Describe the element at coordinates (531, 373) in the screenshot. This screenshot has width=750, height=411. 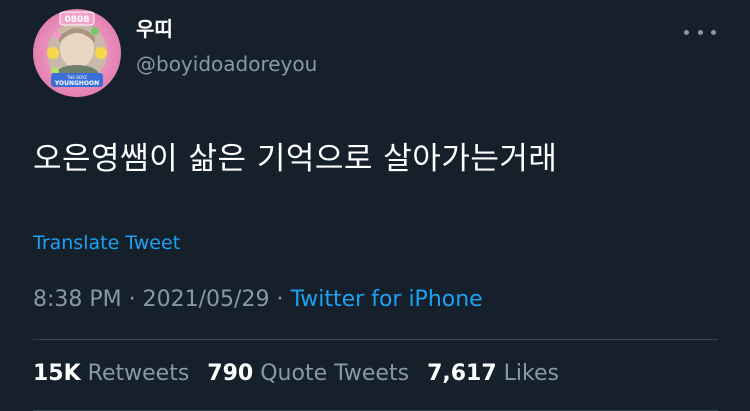
I see `likes-label: Likes` at that location.